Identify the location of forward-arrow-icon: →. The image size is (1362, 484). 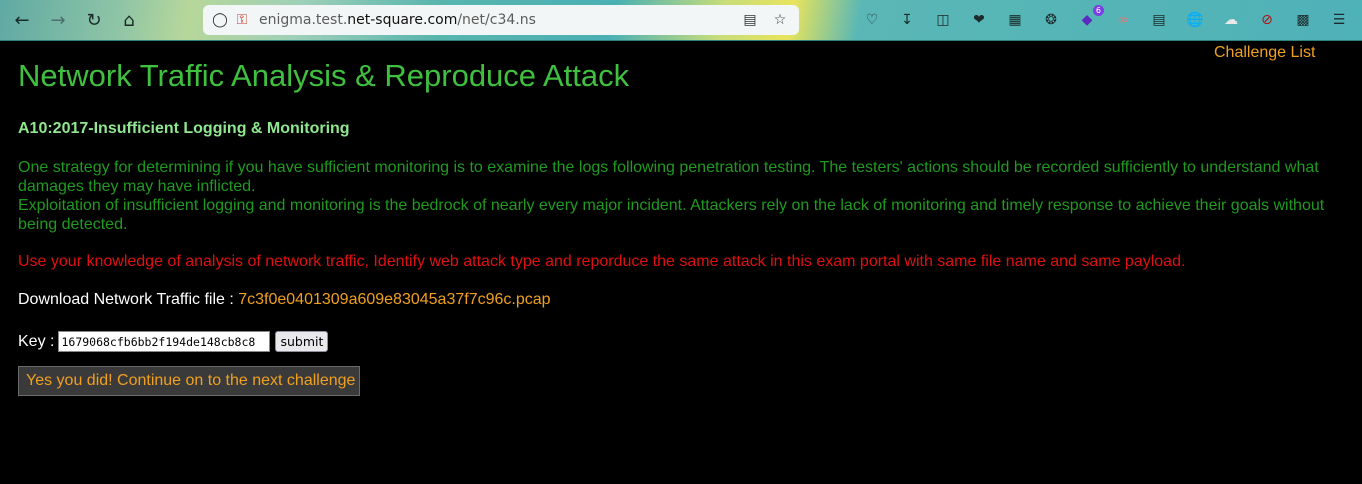
(58, 20).